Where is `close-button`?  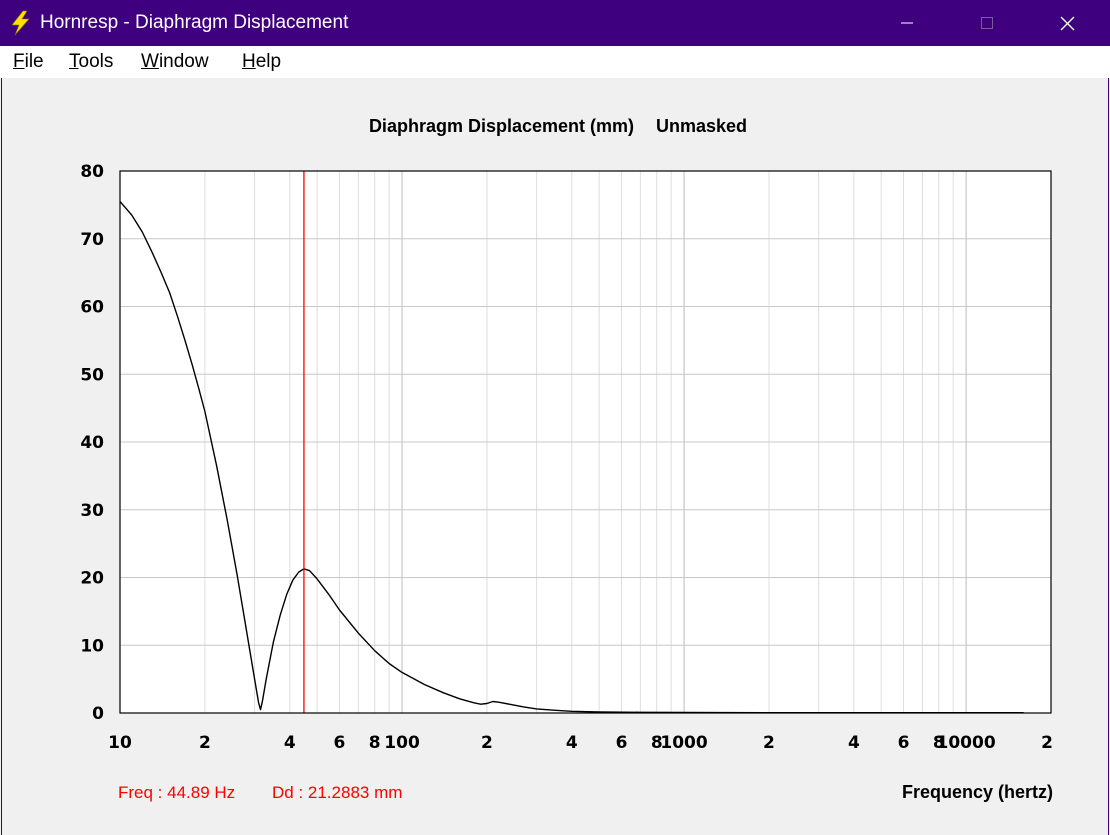 close-button is located at coordinates (1067, 23).